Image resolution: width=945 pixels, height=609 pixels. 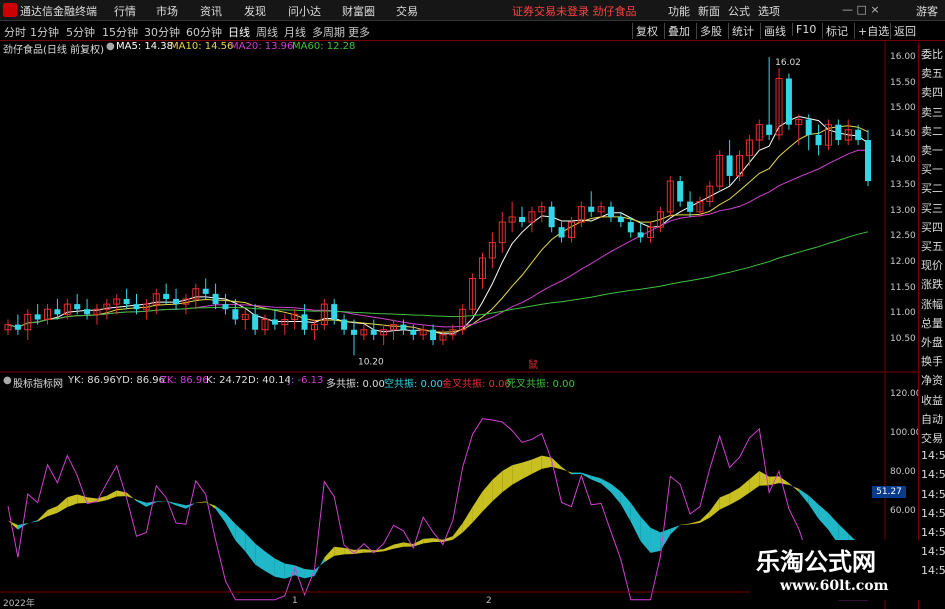 I want to click on price-tick-label: 12.00, so click(x=903, y=262).